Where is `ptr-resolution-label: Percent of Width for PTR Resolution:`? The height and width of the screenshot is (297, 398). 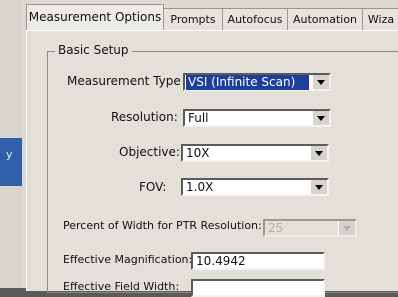 ptr-resolution-label: Percent of Width for PTR Resolution: is located at coordinates (162, 225).